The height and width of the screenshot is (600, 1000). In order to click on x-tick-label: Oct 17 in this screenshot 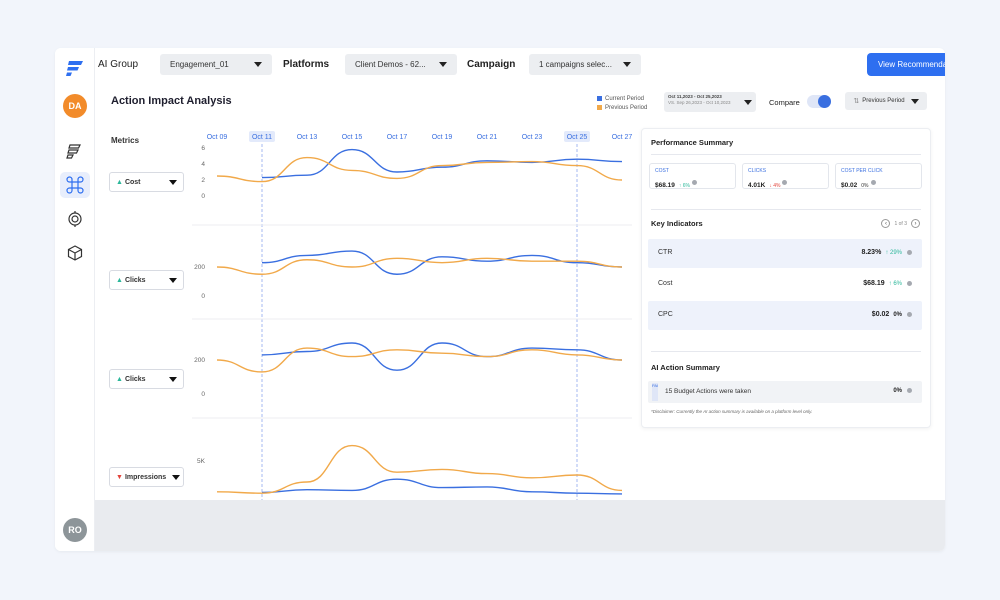, I will do `click(397, 137)`.